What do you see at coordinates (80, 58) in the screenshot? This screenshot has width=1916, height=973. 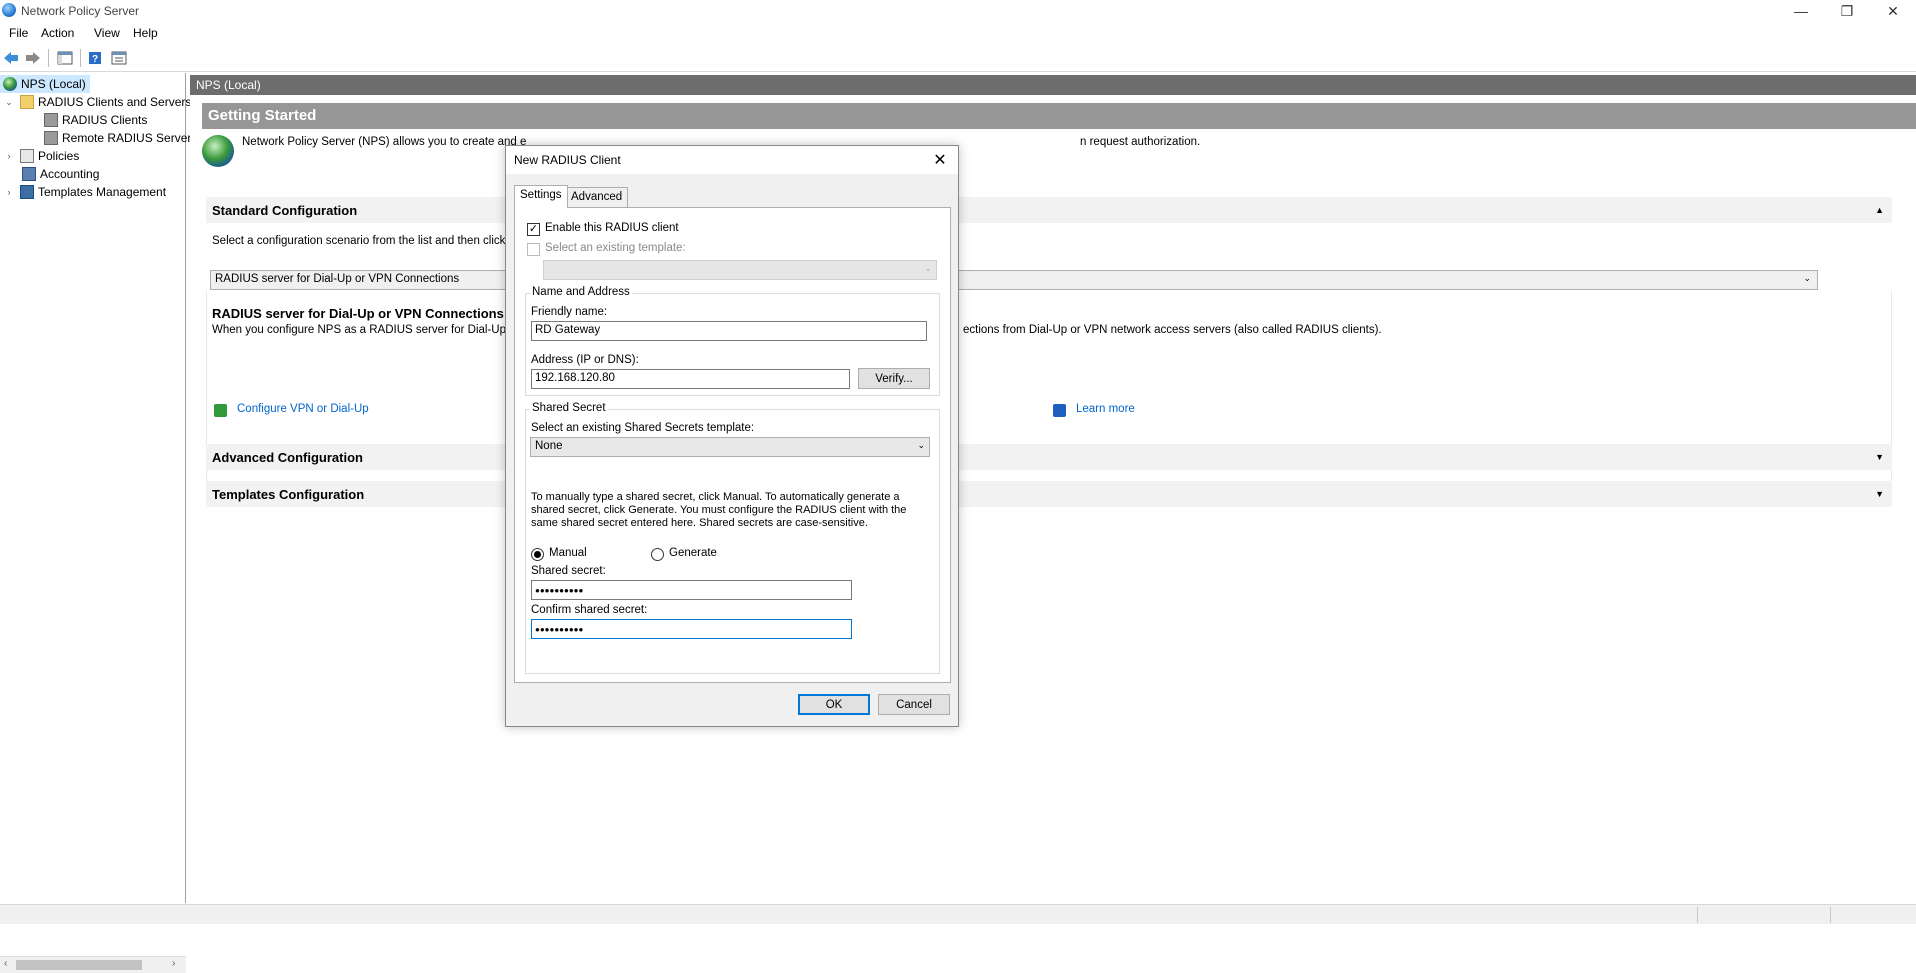 I see `toolbar-separator` at bounding box center [80, 58].